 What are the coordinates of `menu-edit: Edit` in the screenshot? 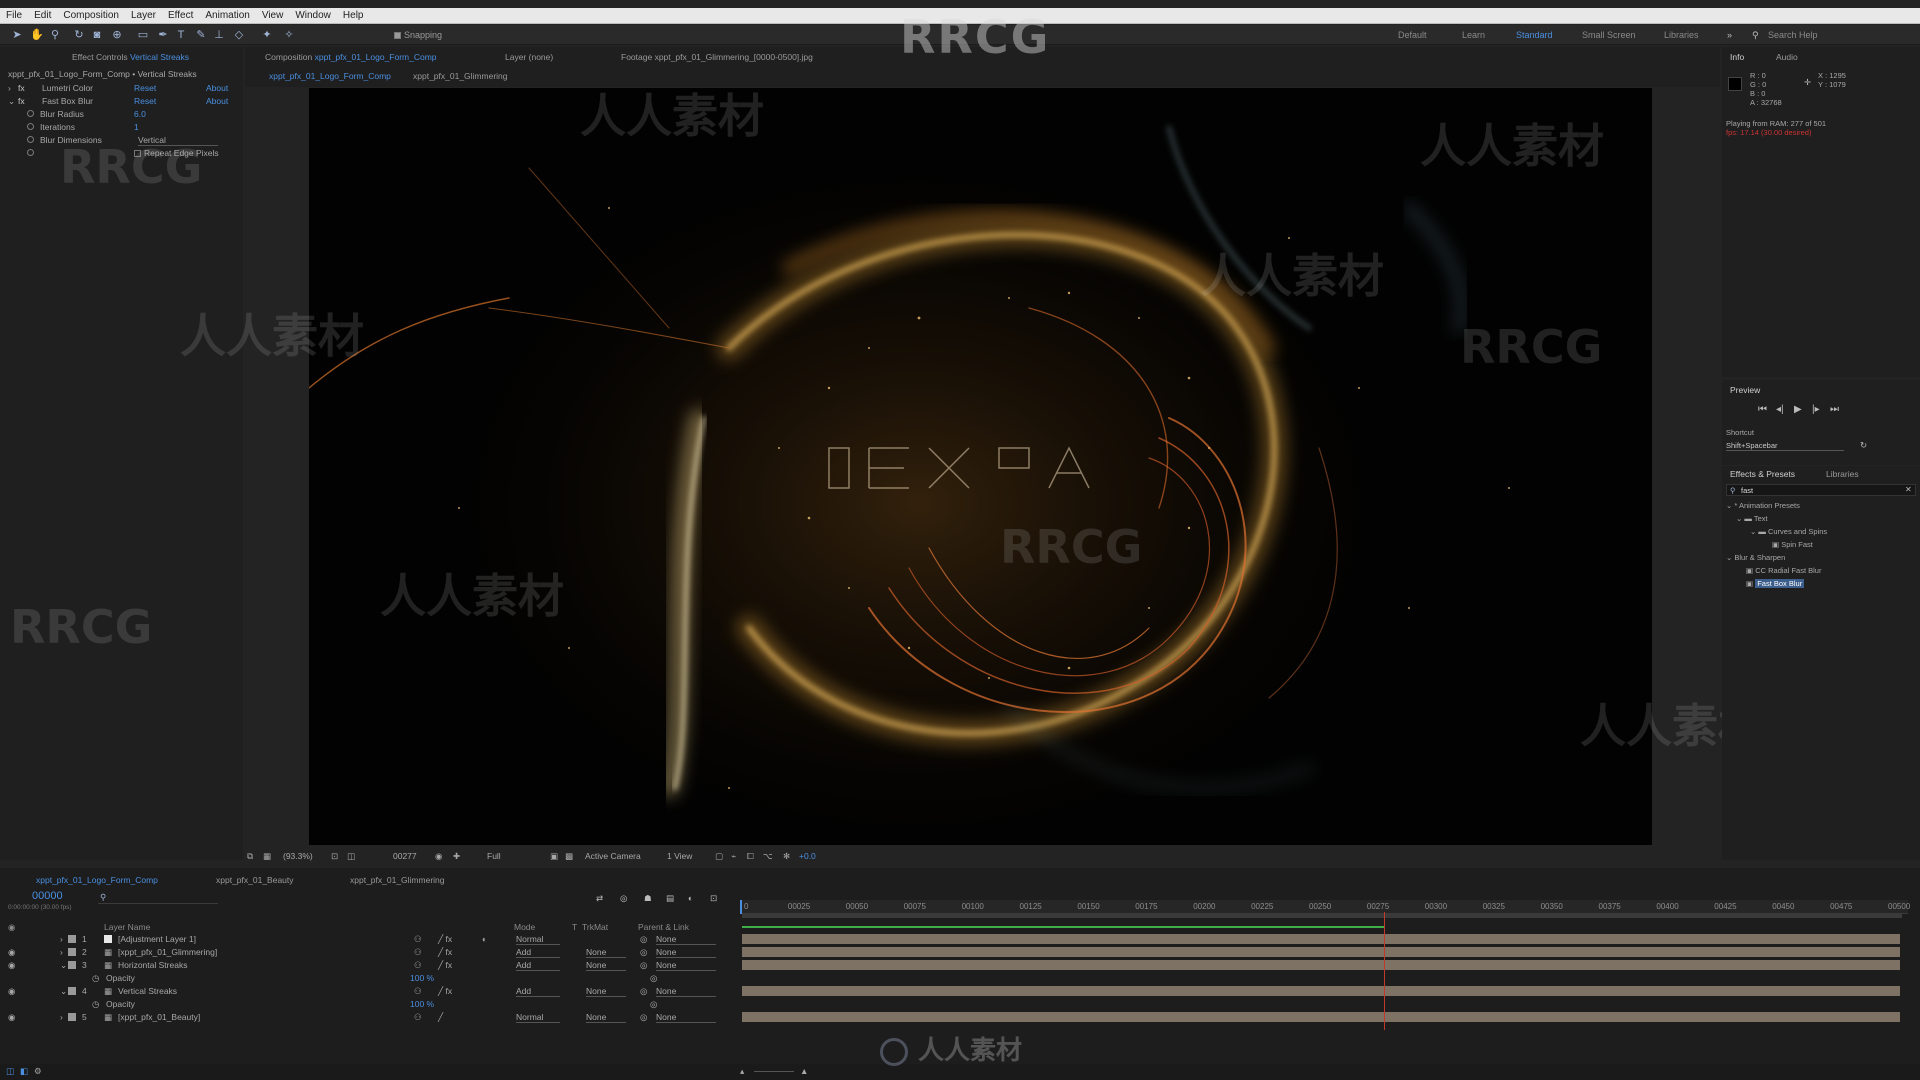 It's located at (42, 16).